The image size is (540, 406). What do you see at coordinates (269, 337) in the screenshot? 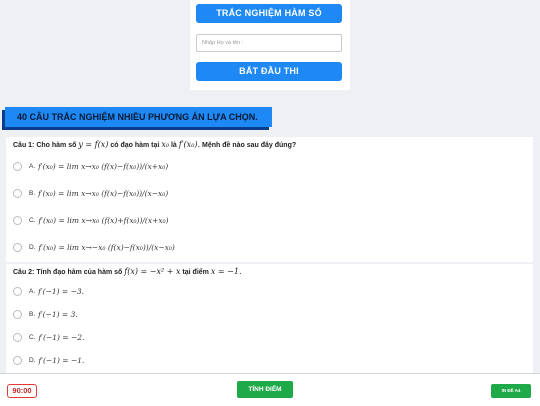
I see `question-2-option-c: C. f′(−1) = −2.` at bounding box center [269, 337].